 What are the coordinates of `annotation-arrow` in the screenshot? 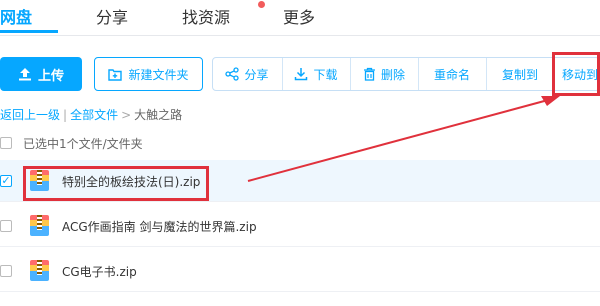 It's located at (403, 139).